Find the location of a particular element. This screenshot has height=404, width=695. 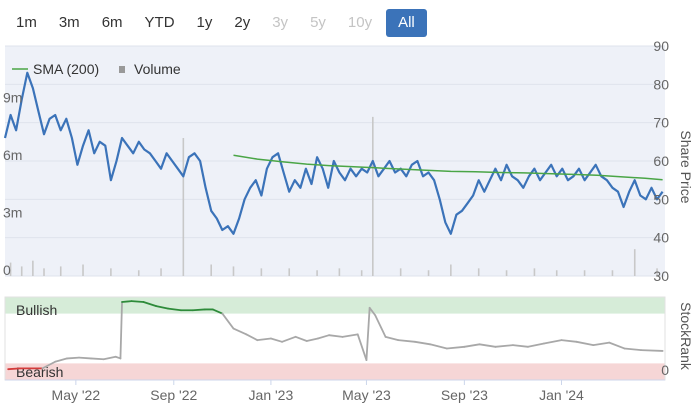

price-tick-80: 80 is located at coordinates (661, 84).